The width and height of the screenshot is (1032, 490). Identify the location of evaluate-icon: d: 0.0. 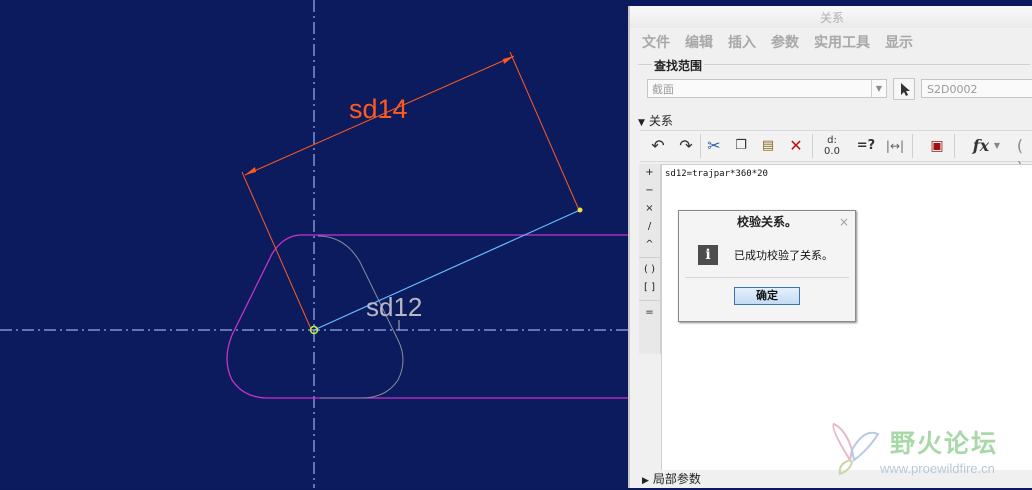
(832, 146).